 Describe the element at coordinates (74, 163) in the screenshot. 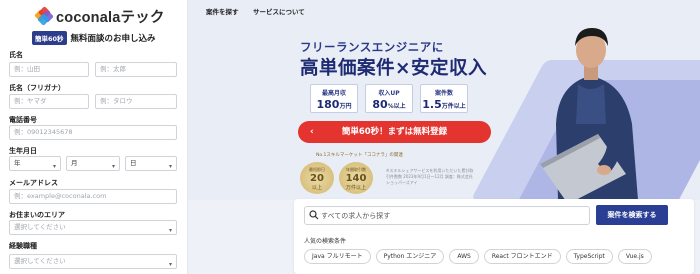

I see `birth-month-suffix: 月` at that location.